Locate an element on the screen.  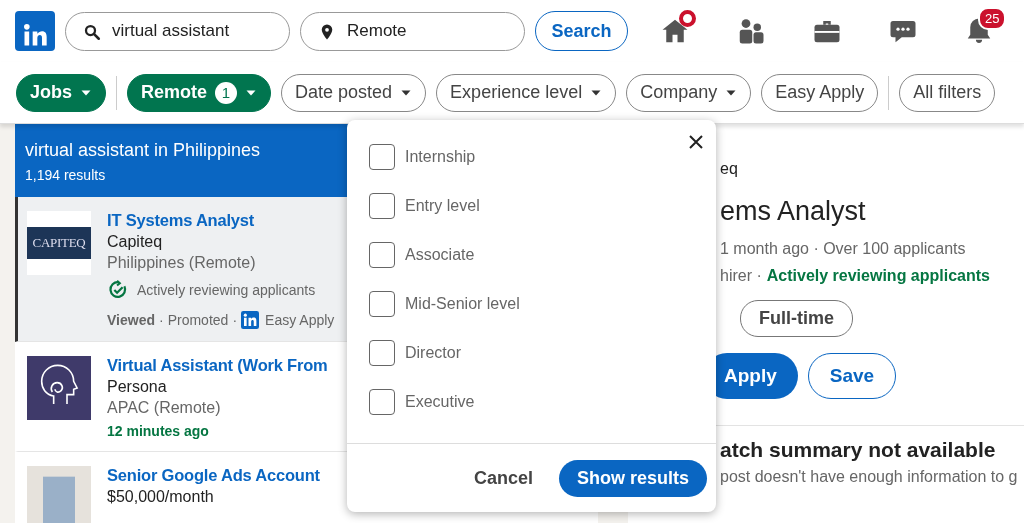
hirer-label: hirer · is located at coordinates (741, 275).